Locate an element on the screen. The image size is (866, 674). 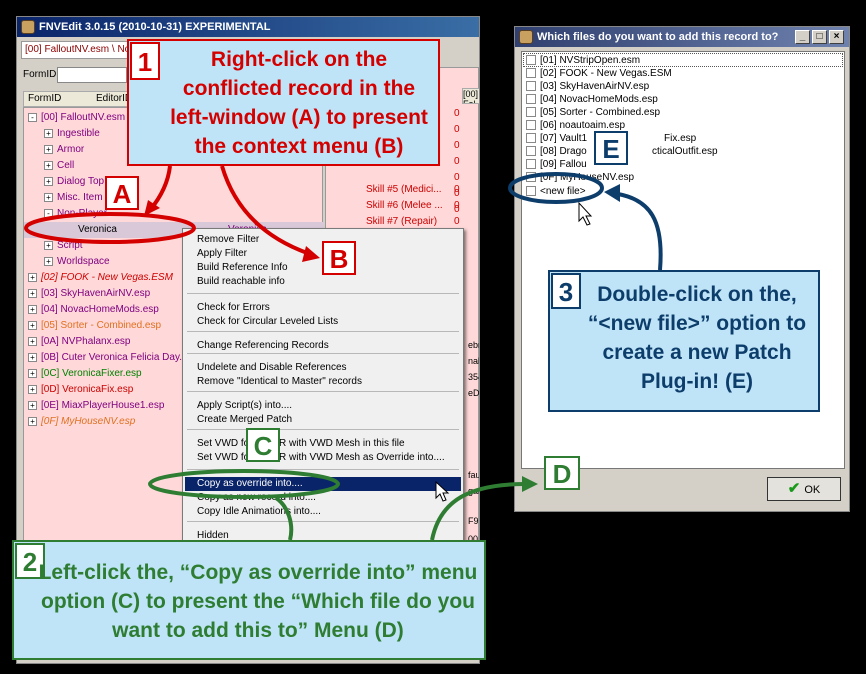
tree-row: + [02] FOOK - New Vegas.ESM is located at coordinates (100, 278).